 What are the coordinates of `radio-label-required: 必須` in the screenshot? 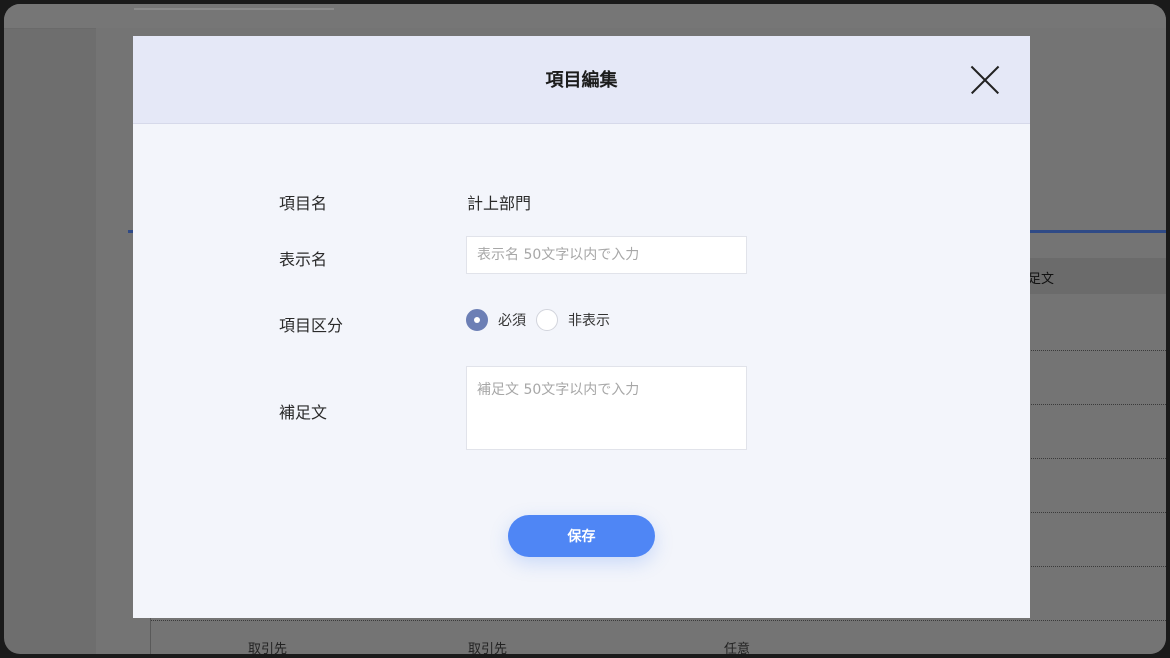 It's located at (512, 321).